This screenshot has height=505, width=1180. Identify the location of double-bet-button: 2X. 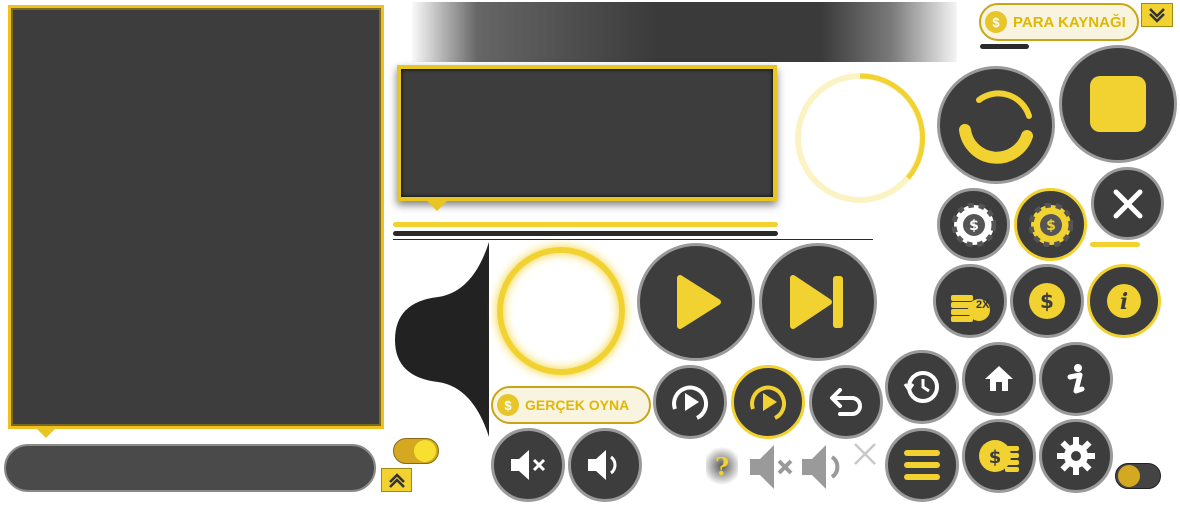
(970, 301).